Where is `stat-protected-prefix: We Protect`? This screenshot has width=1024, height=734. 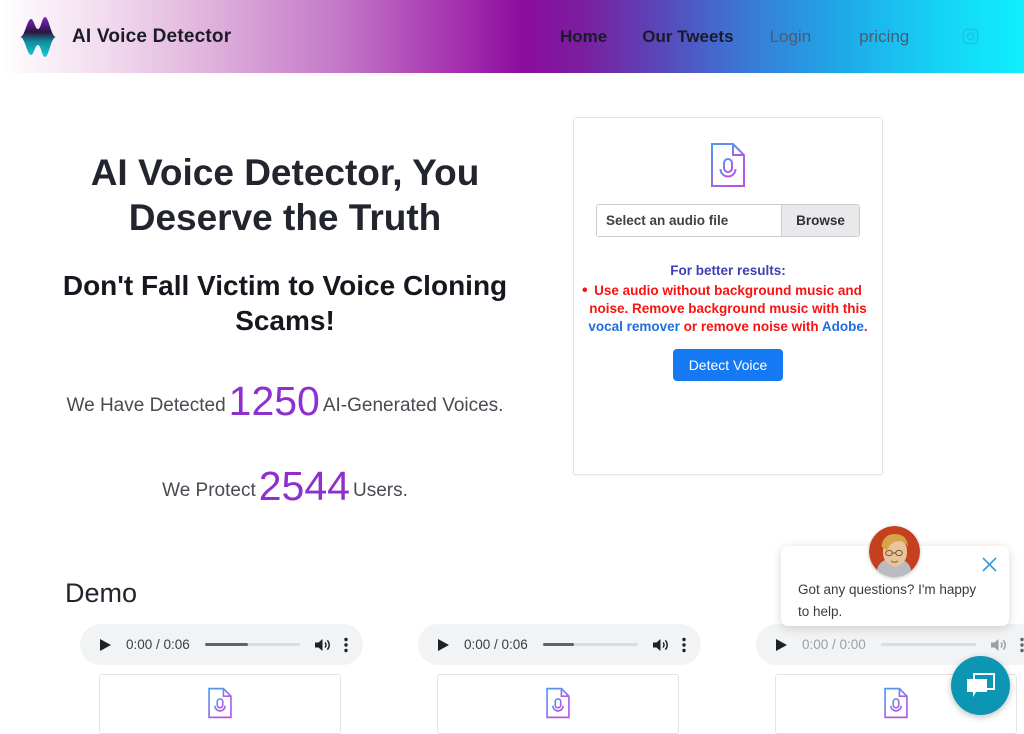
stat-protected-prefix: We Protect is located at coordinates (209, 491).